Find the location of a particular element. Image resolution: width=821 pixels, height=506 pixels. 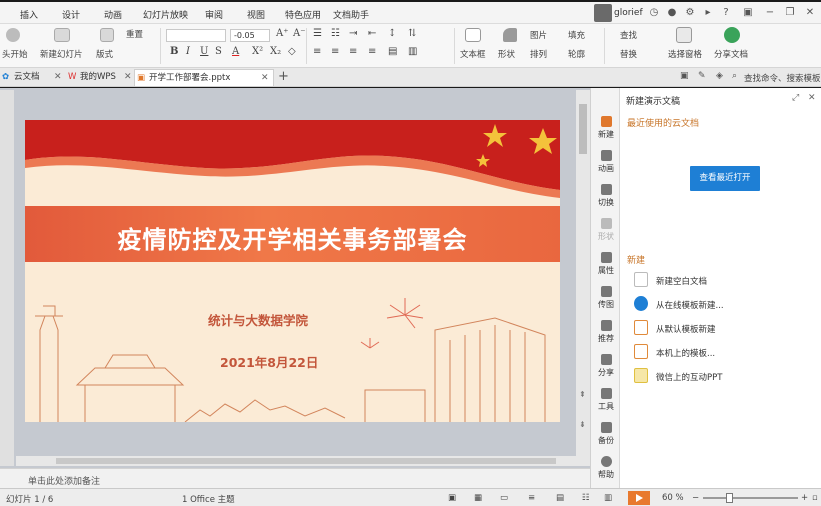

tab-cloud-docs: ✿ 云文档 ✕ is located at coordinates (31, 77).